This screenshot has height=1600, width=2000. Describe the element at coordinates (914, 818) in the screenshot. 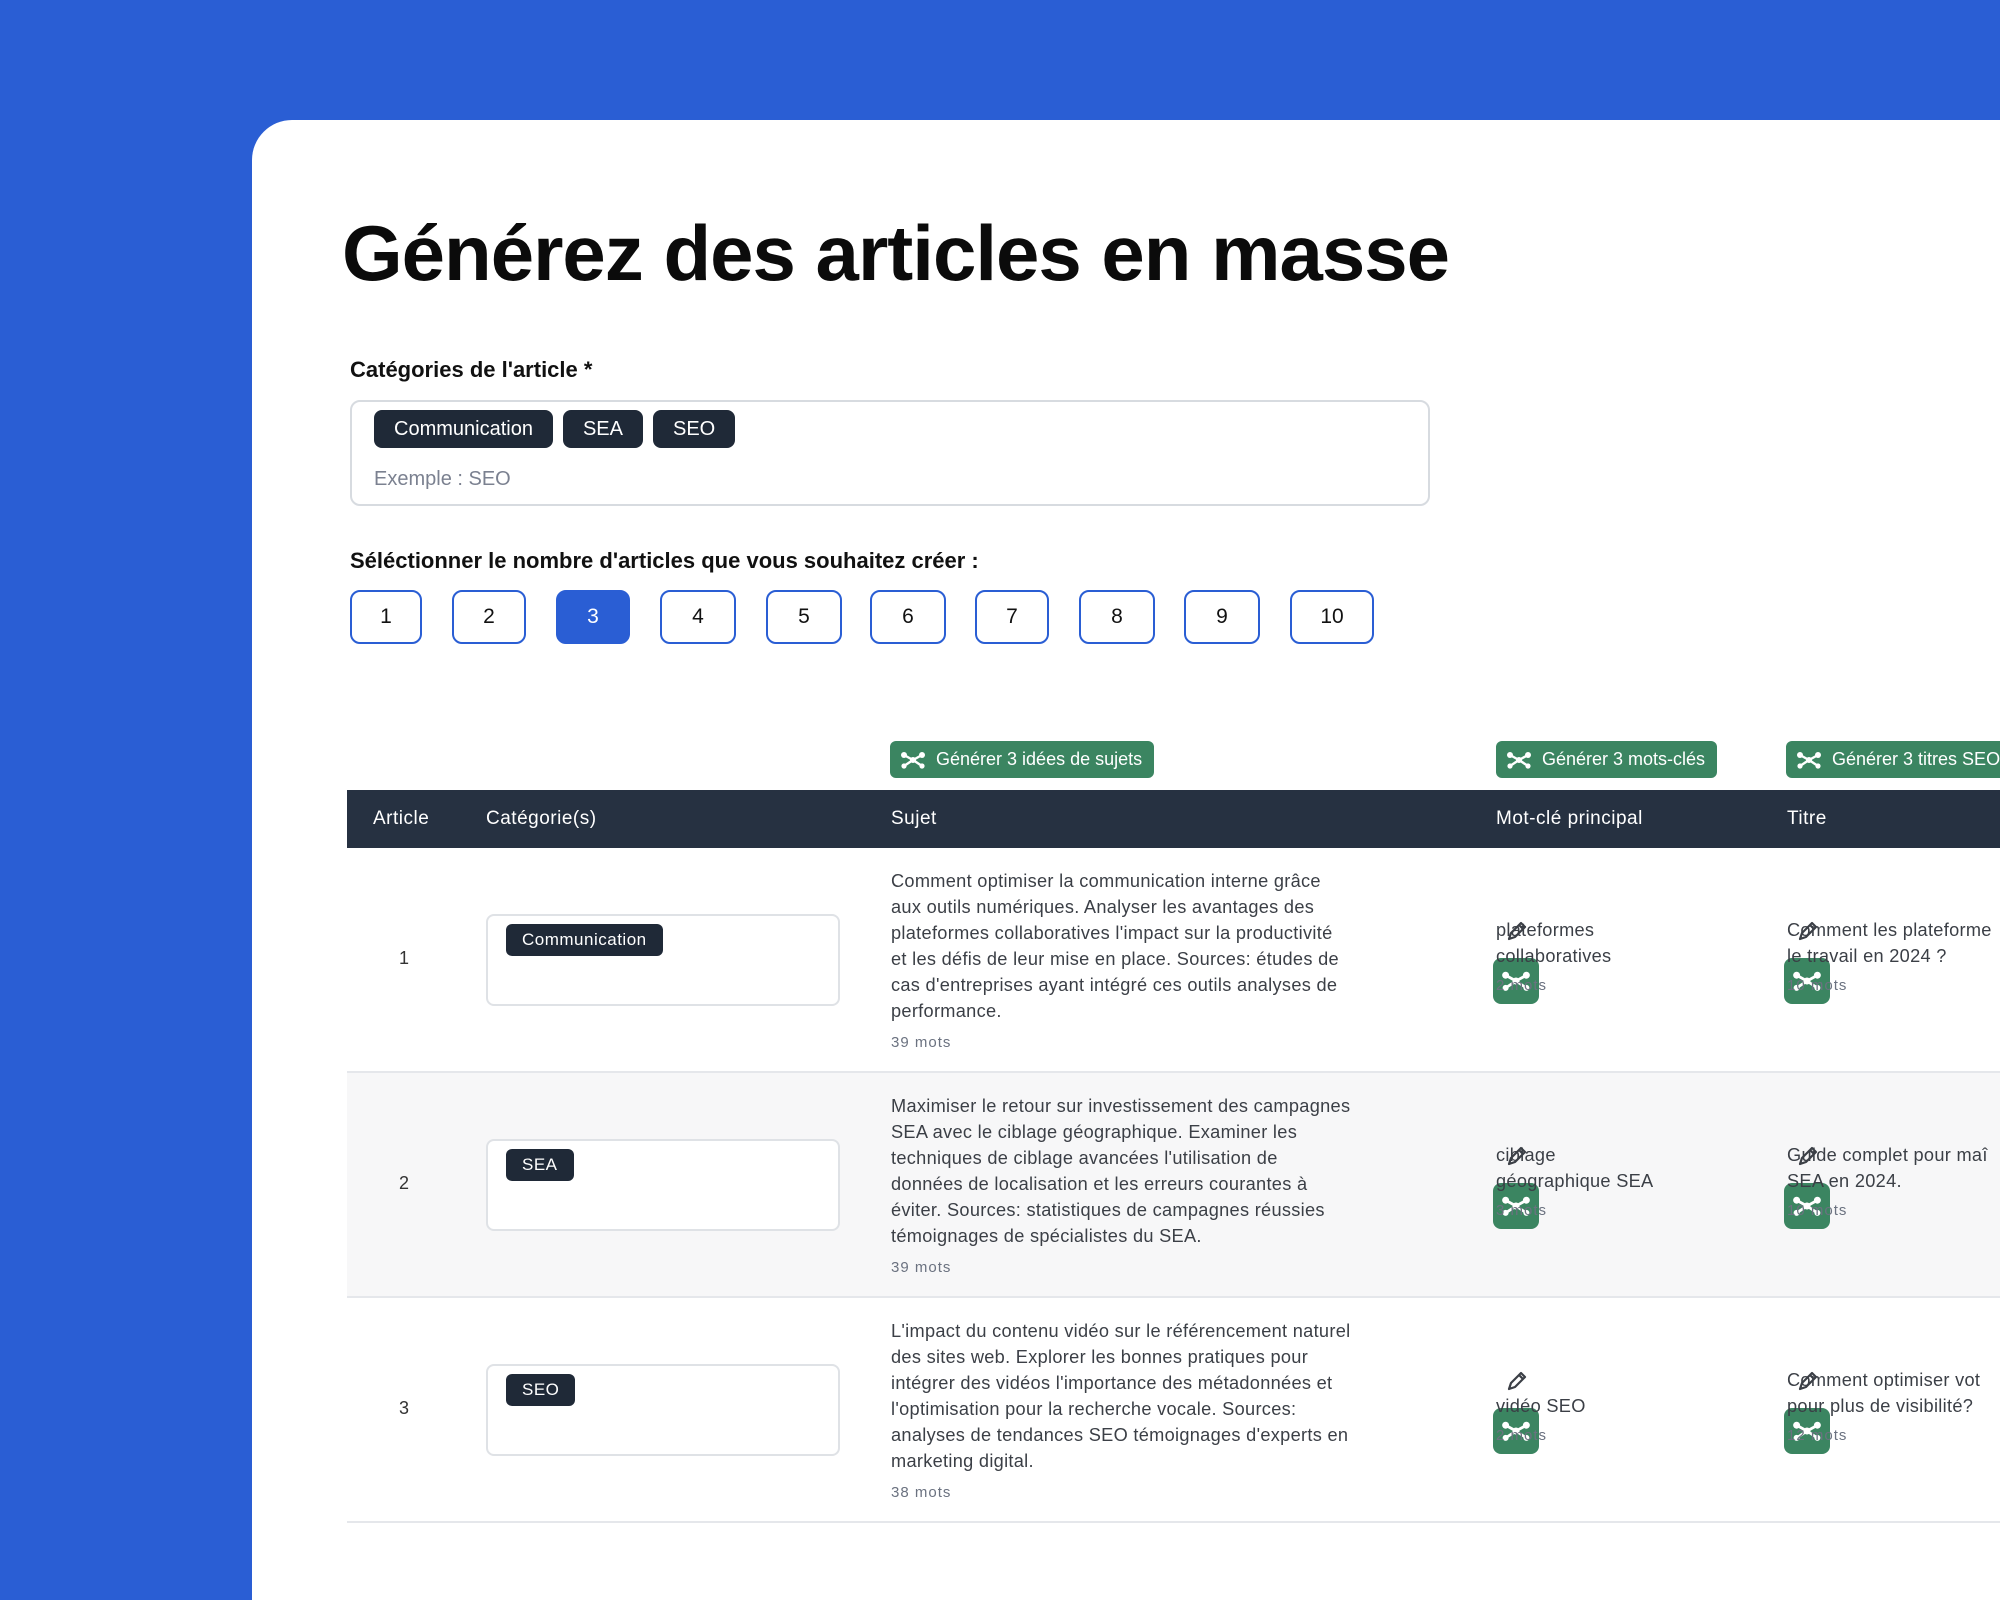

I see `header-subject: Sujet` at that location.